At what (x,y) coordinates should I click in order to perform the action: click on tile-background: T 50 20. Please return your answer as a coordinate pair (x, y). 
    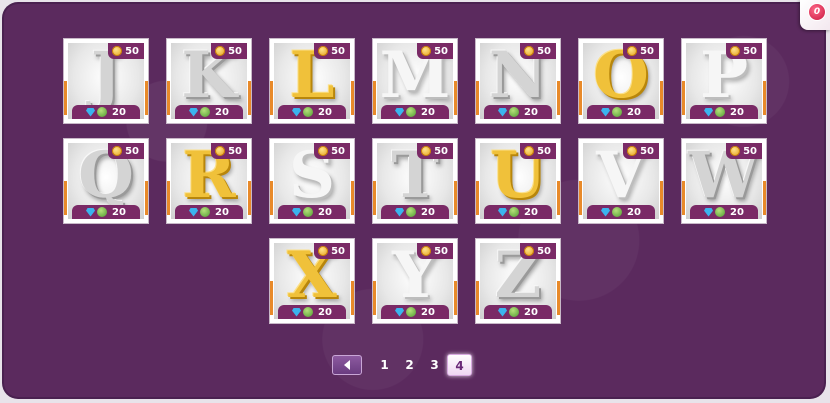
    Looking at the image, I should click on (415, 181).